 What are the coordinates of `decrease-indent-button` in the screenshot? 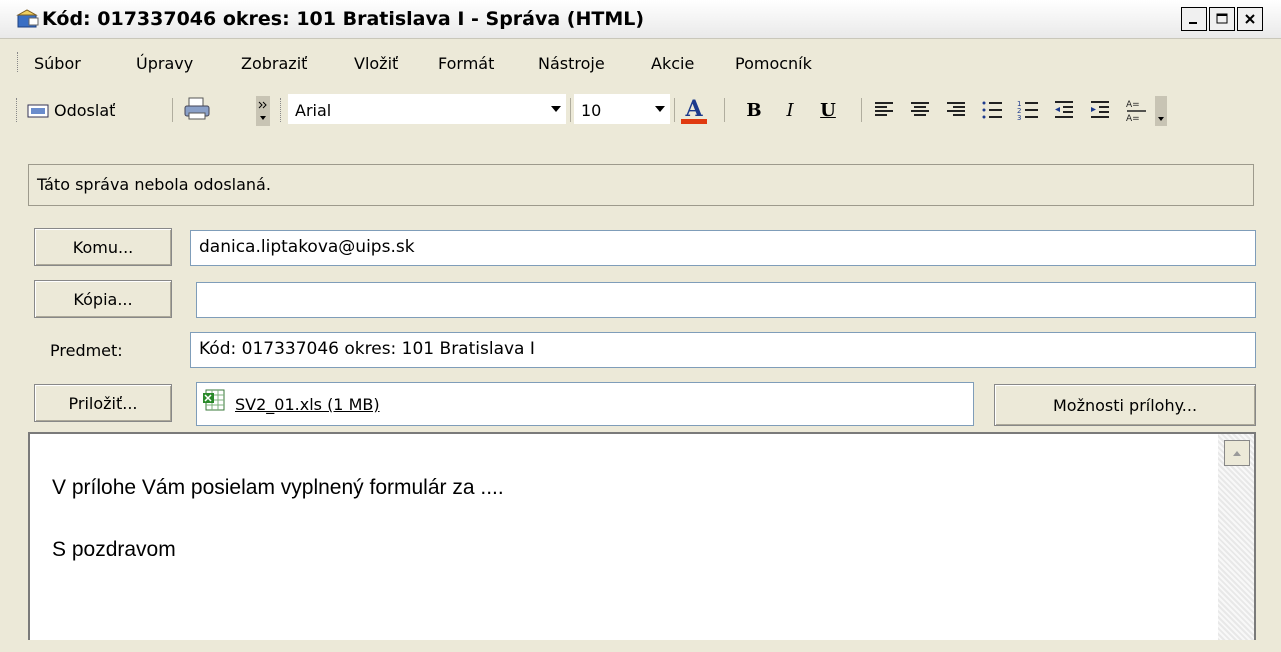 It's located at (1064, 110).